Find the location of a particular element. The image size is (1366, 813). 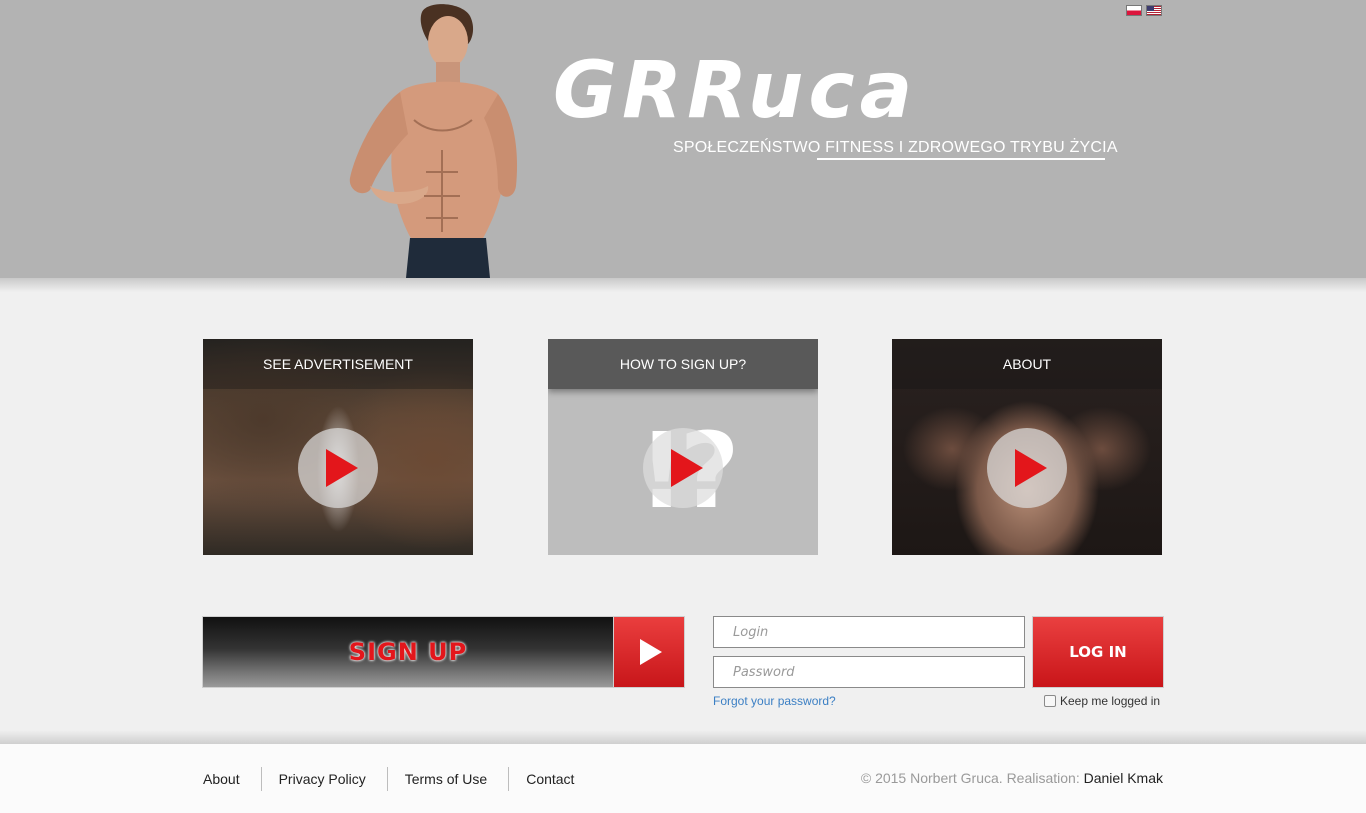

footer-link-about: About is located at coordinates (221, 779).